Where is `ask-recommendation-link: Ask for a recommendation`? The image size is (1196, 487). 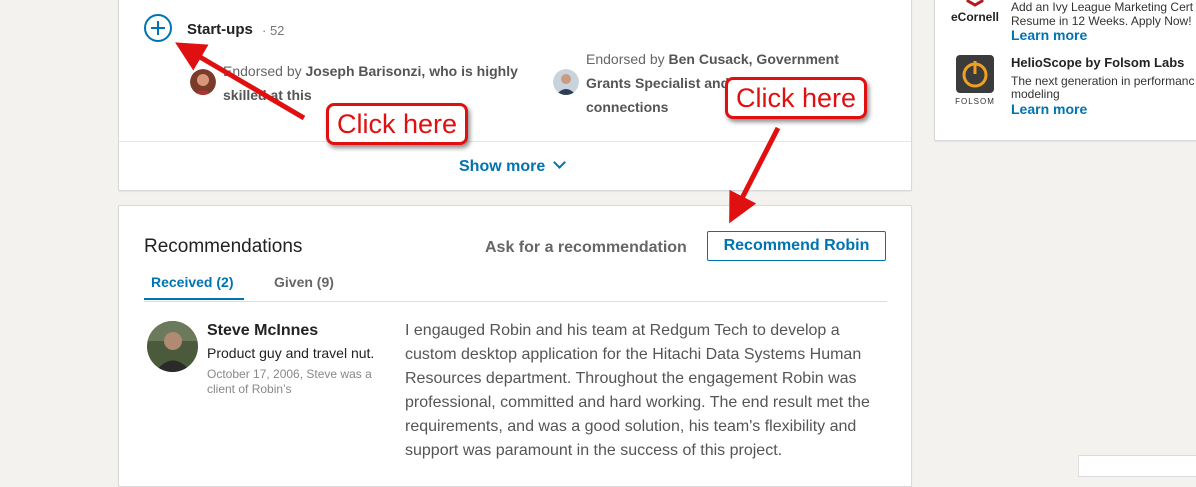 ask-recommendation-link: Ask for a recommendation is located at coordinates (586, 248).